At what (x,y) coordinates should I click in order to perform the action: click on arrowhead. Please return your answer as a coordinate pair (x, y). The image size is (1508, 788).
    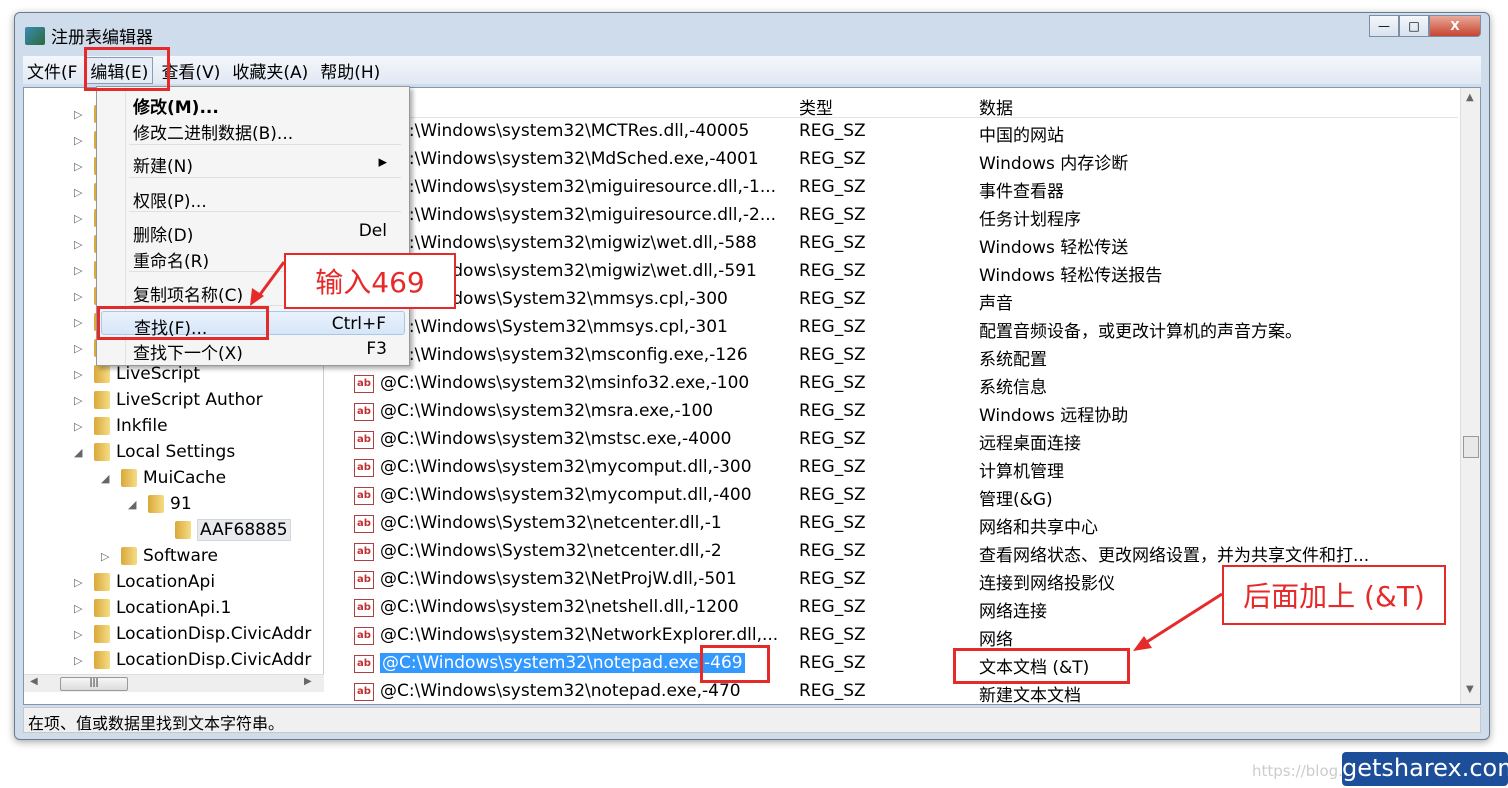
    Looking at the image, I should click on (1142, 643).